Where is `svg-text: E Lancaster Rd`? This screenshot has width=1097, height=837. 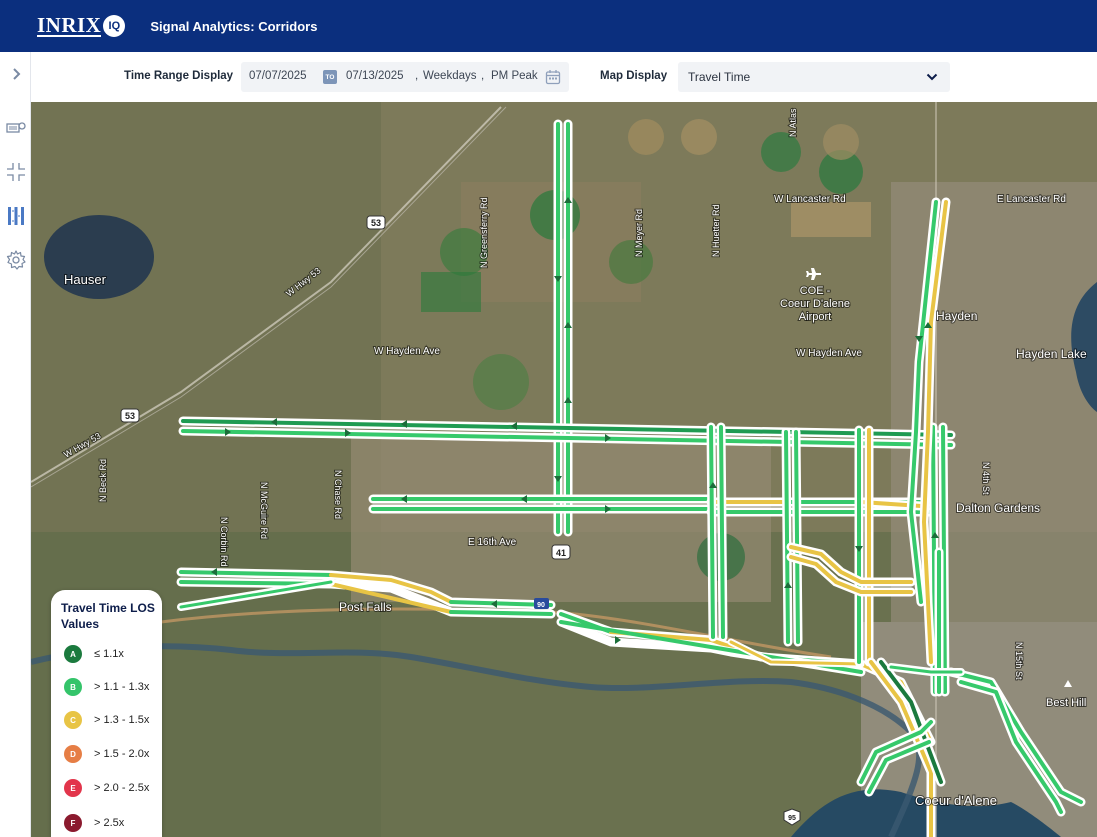 svg-text: E Lancaster Rd is located at coordinates (1031, 199).